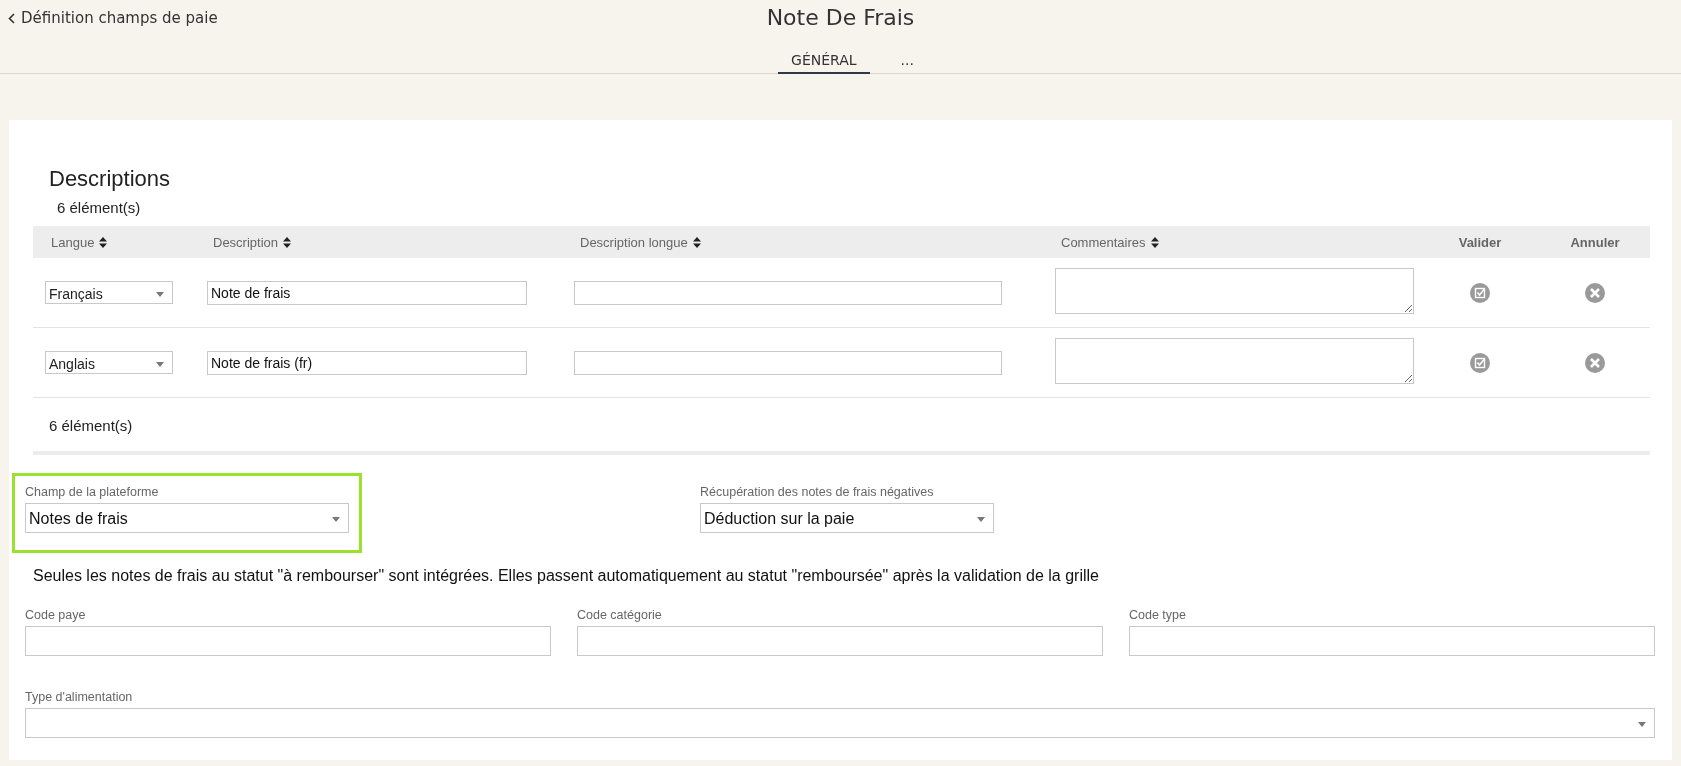  I want to click on select-field, so click(840, 723).